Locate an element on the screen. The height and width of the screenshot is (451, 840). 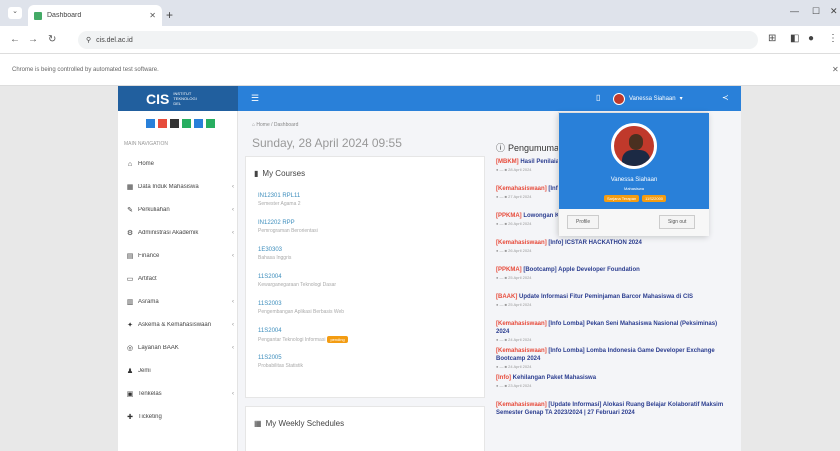
announcement-link: [Bootcamp] Apple Developer Foundation is located at coordinates (581, 270).